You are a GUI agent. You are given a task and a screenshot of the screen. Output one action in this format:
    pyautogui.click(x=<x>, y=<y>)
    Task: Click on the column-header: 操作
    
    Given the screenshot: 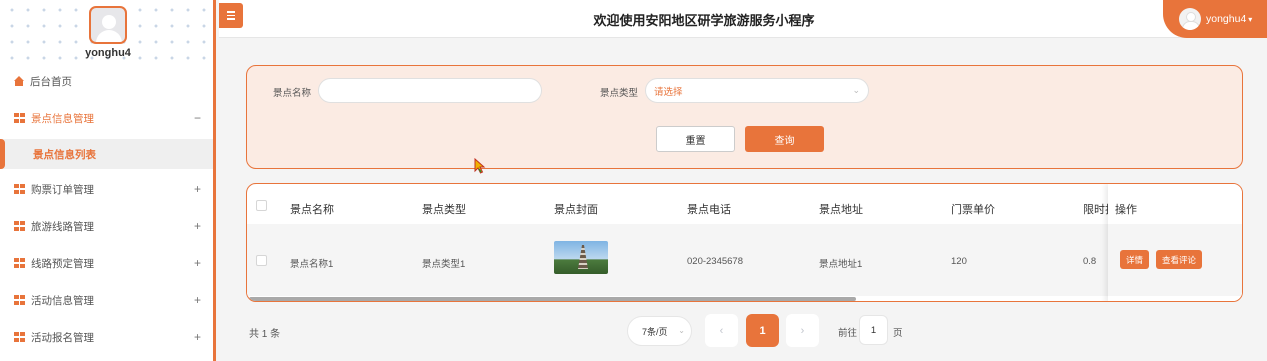 What is the action you would take?
    pyautogui.click(x=1126, y=210)
    